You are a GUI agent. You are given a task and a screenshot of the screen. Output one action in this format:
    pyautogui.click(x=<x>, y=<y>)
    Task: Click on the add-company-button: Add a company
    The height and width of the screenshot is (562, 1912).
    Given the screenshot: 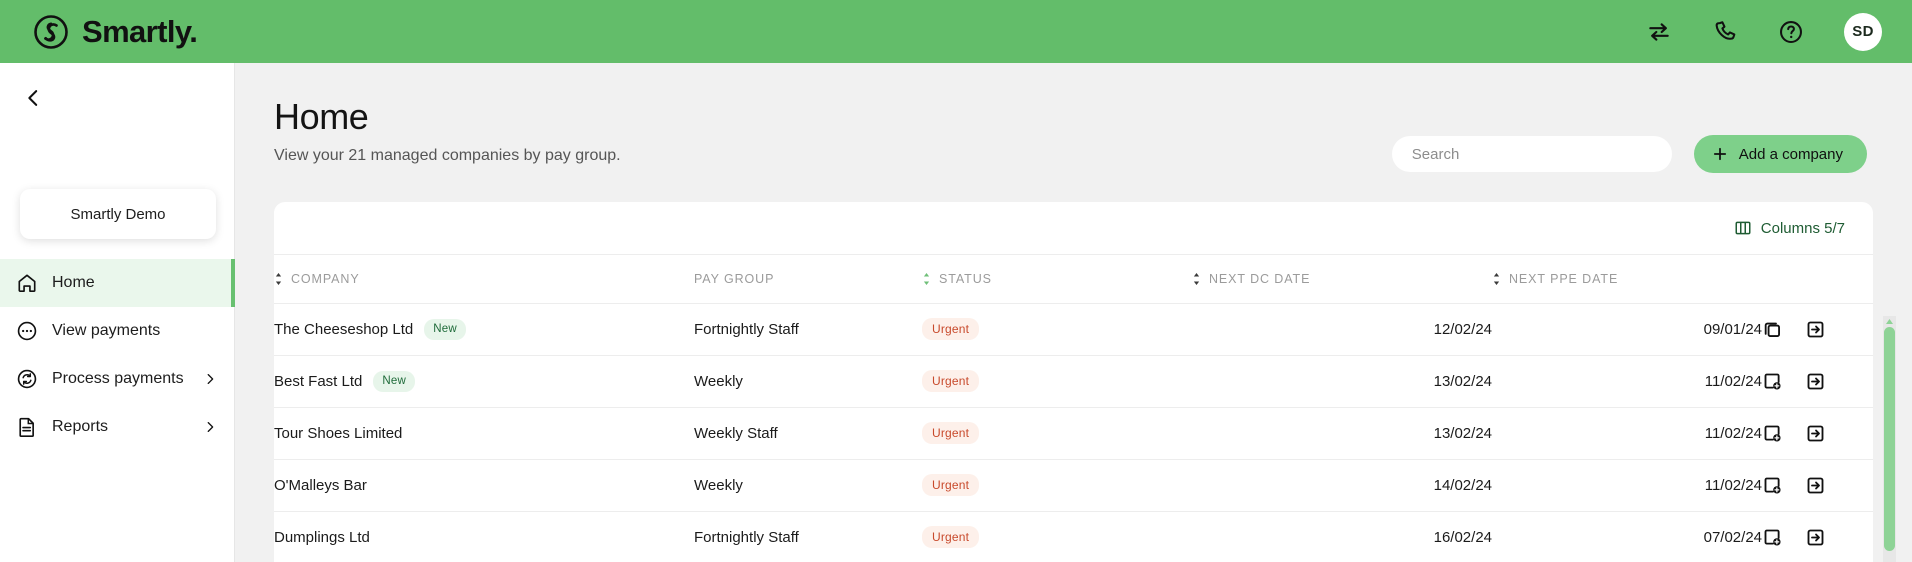 What is the action you would take?
    pyautogui.click(x=1780, y=154)
    